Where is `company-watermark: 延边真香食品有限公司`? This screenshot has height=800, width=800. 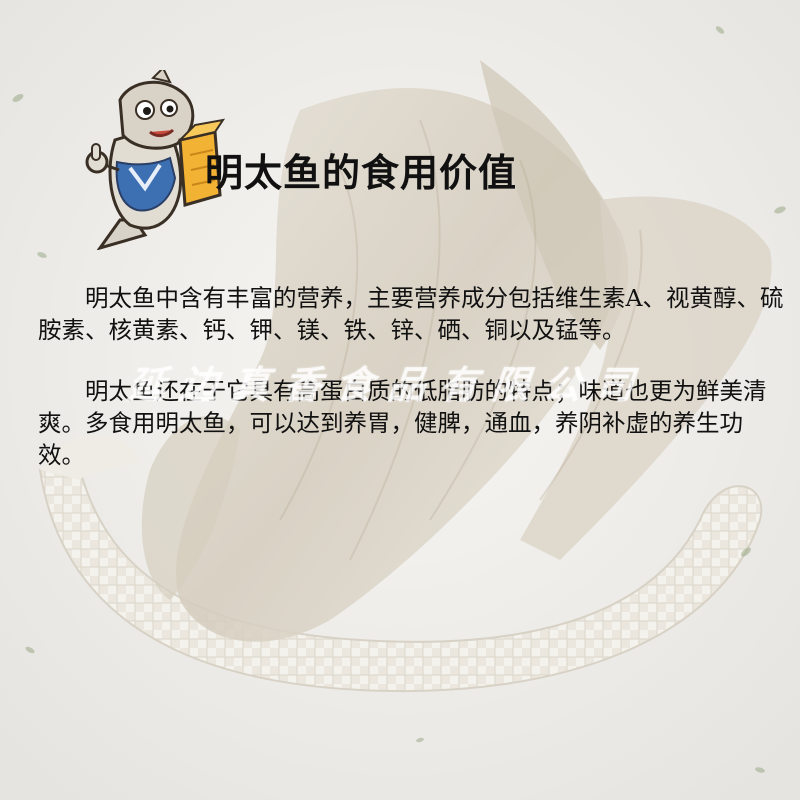
company-watermark: 延边真香食品有限公司 is located at coordinates (387, 385).